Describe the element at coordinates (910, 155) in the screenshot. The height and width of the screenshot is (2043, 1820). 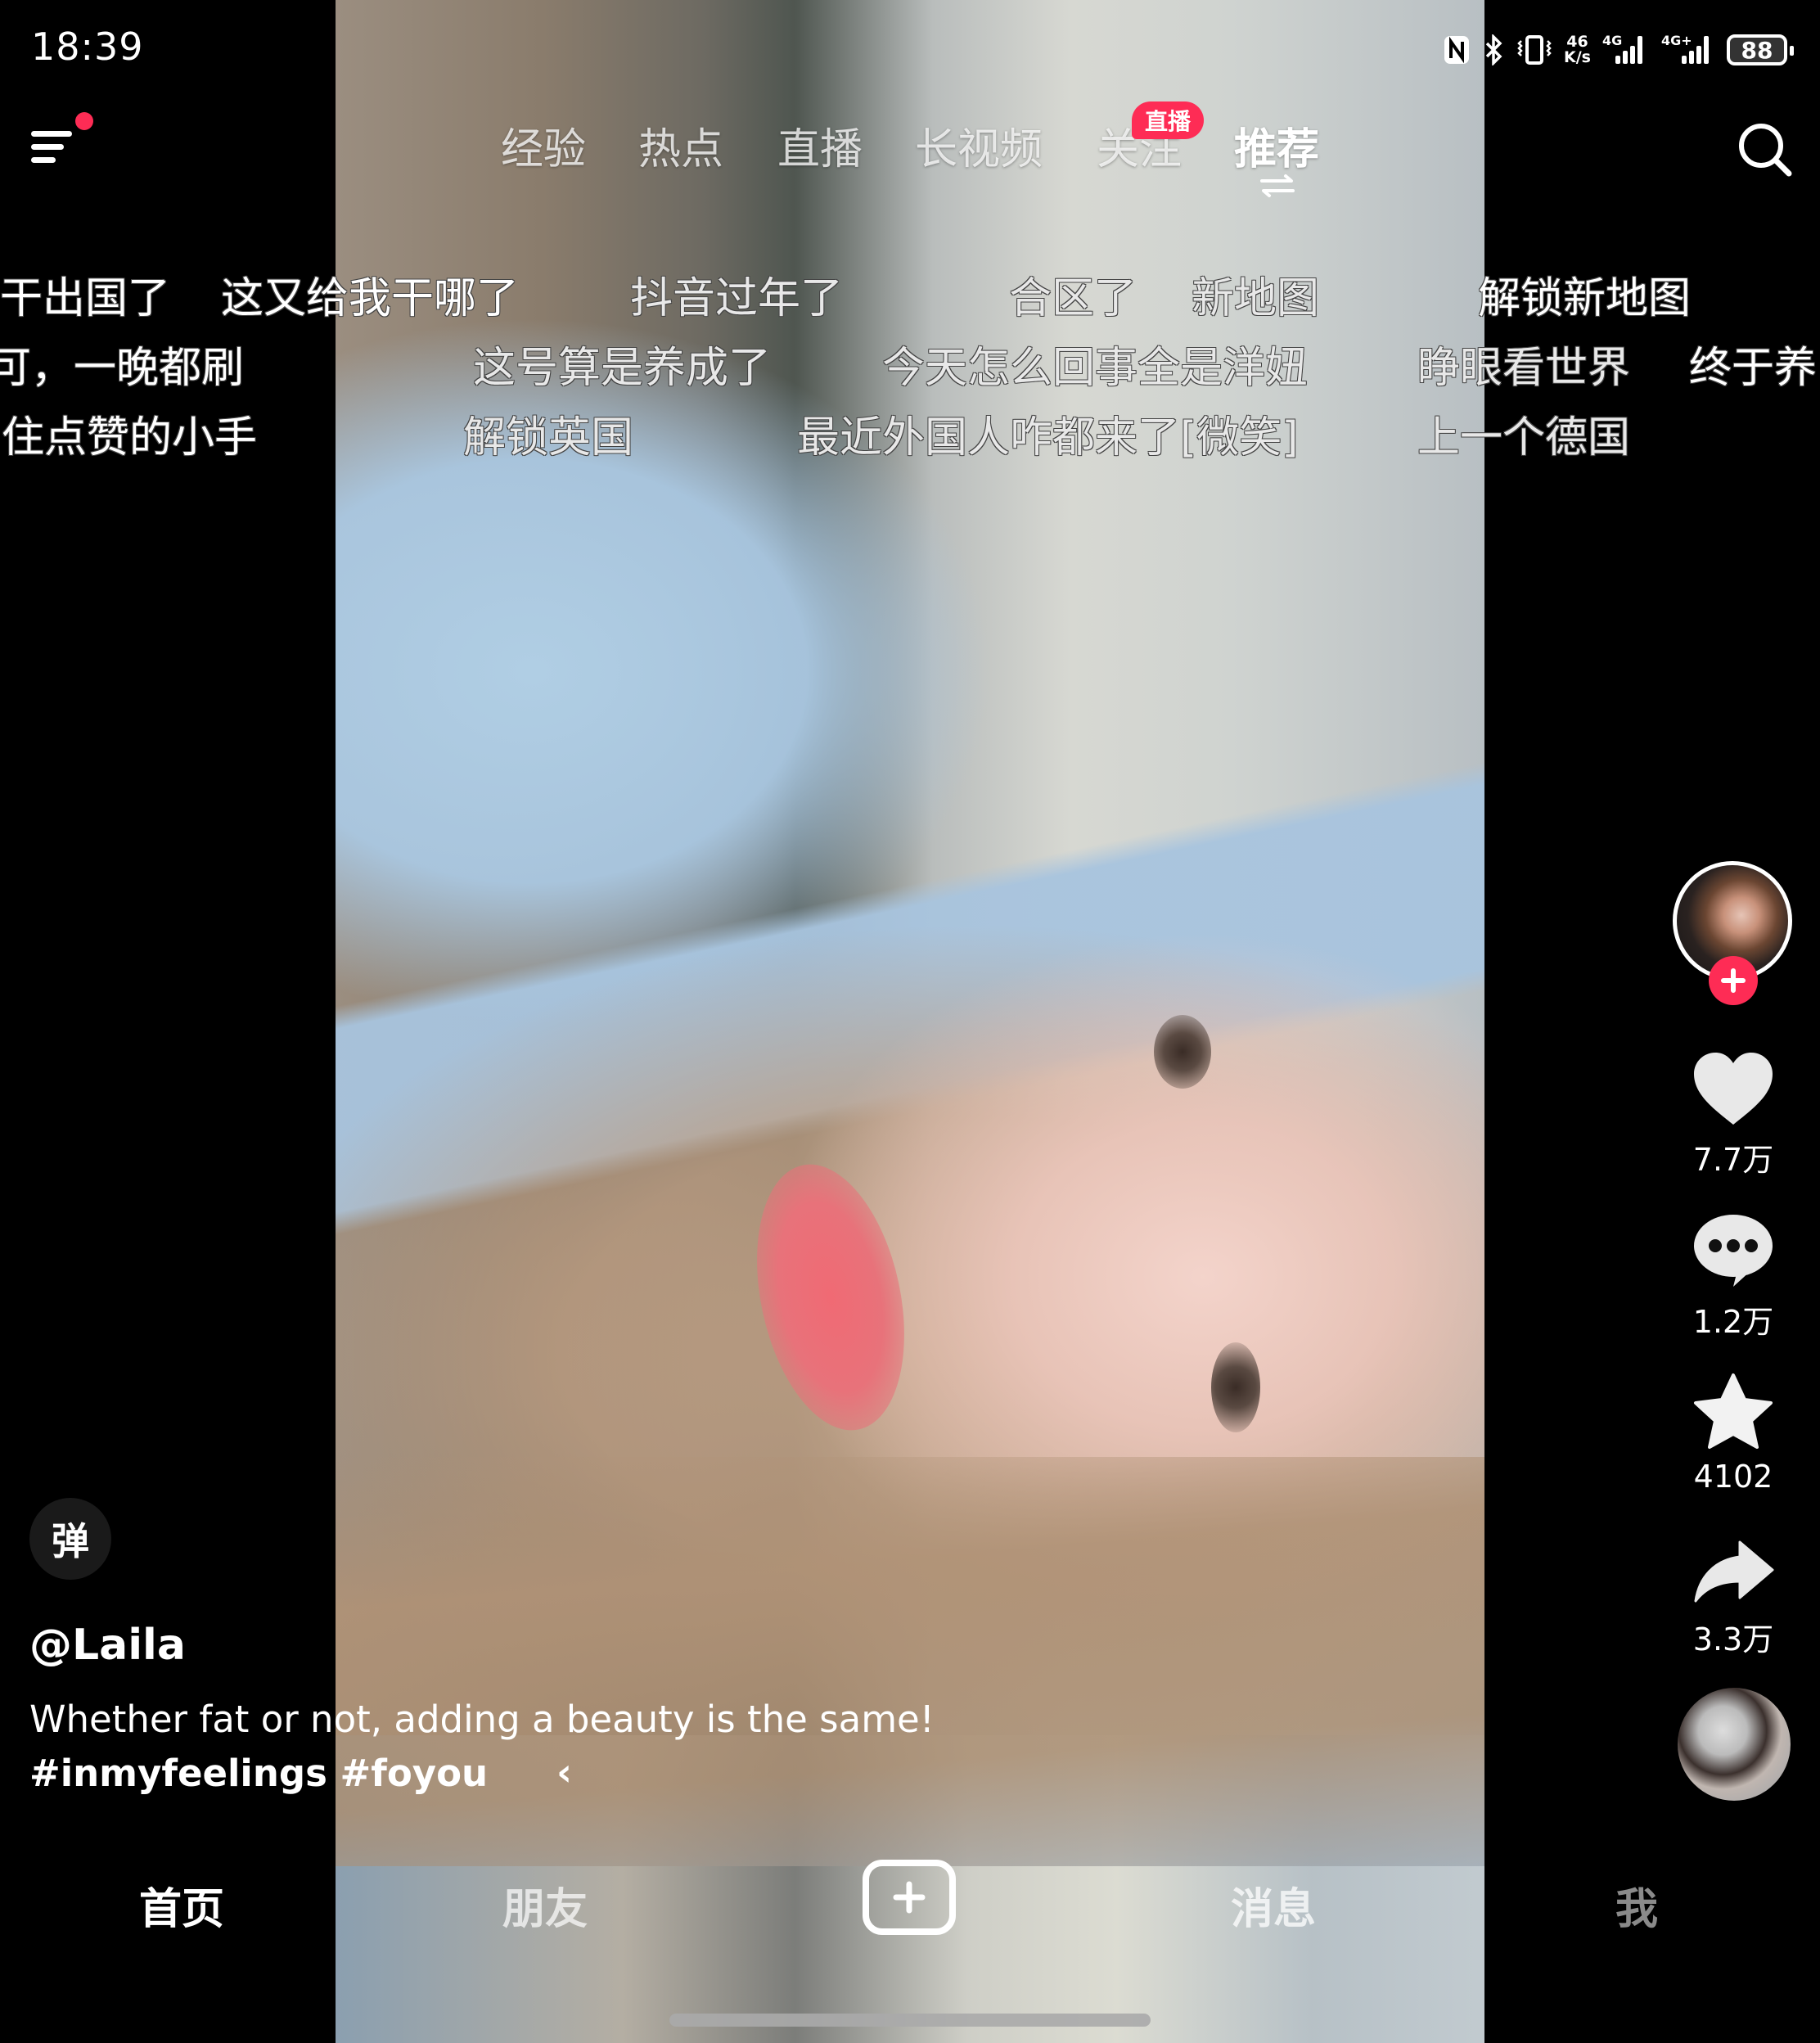
I see `feed-tabs: 经验 热点 直播 长视频 关注 推荐` at that location.